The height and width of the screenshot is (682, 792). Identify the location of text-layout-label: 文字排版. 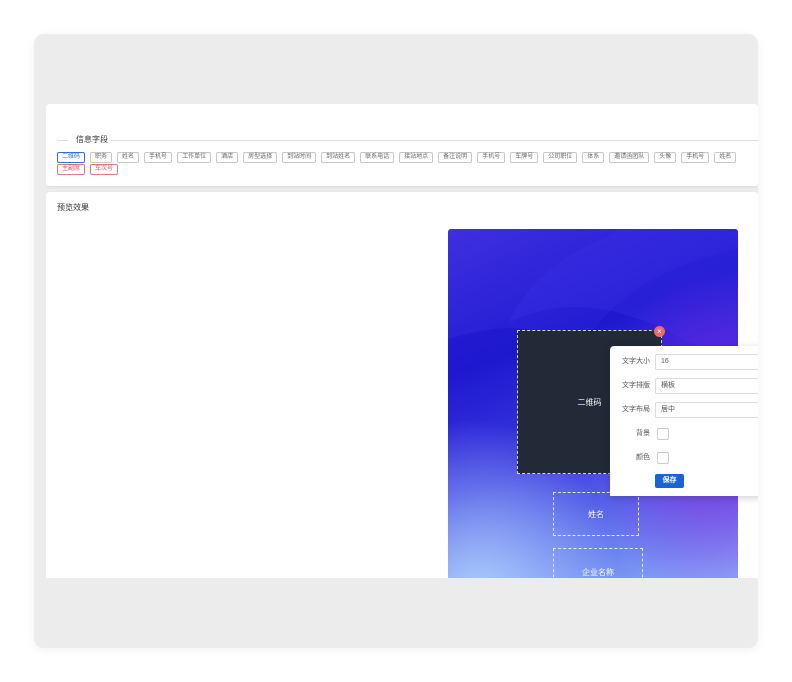
(636, 385).